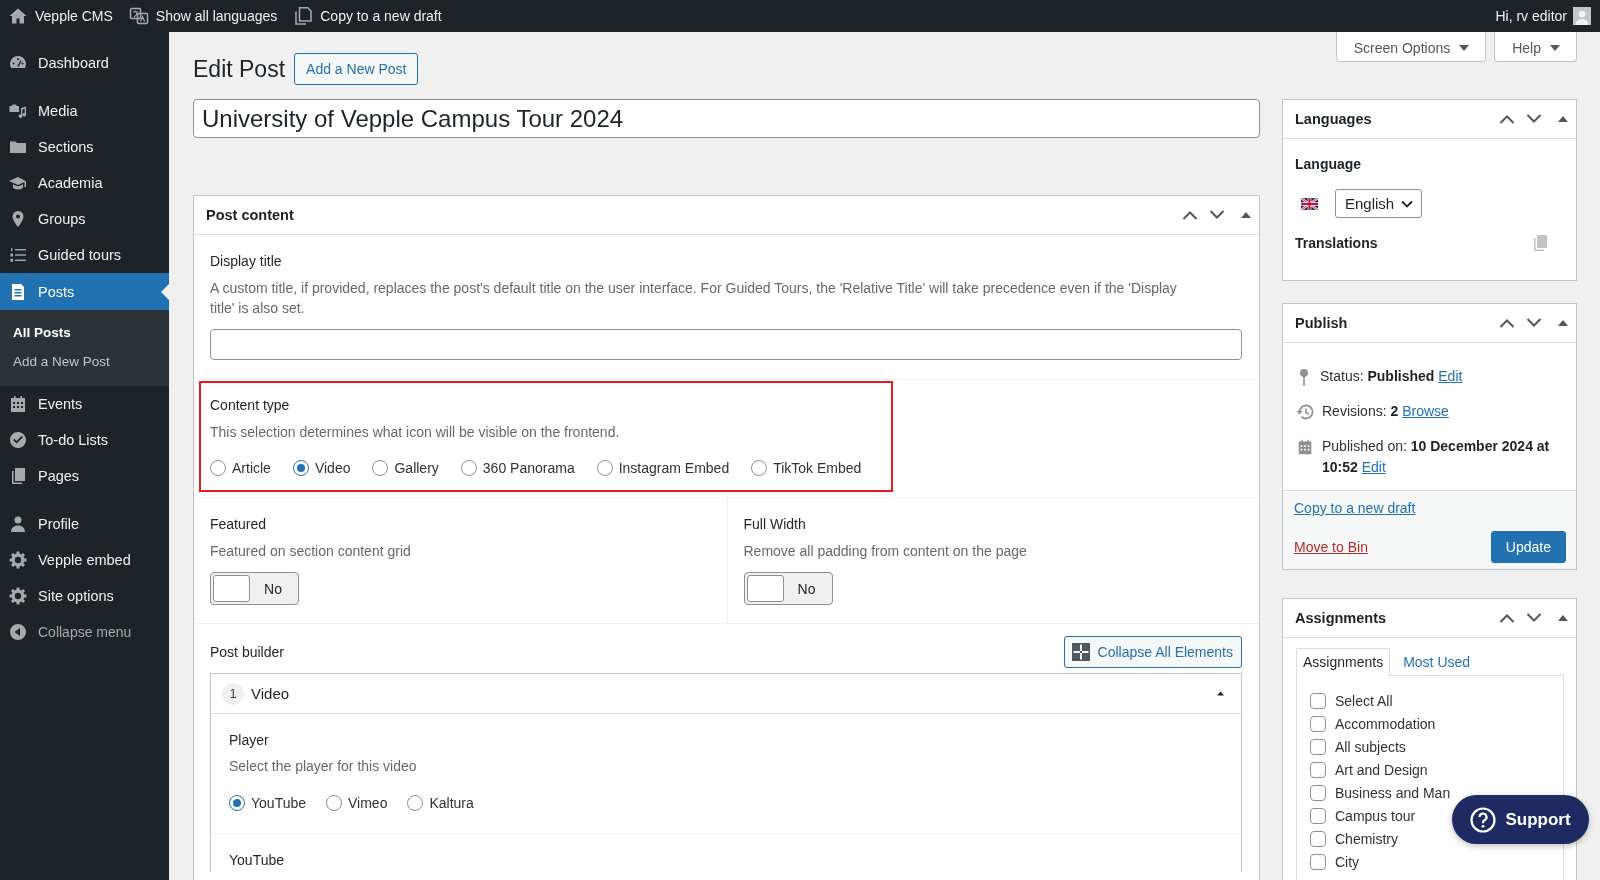  I want to click on history-icon, so click(1305, 412).